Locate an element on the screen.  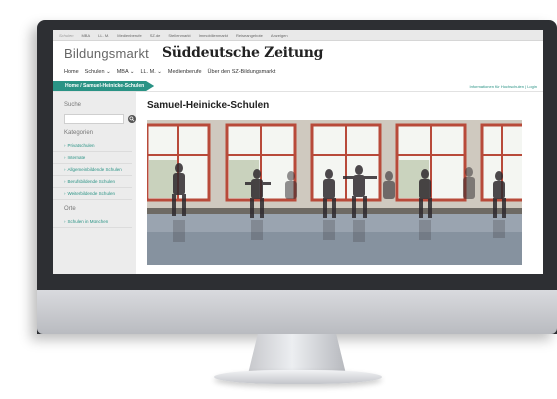
top-link-medienberufe: Medienberufe is located at coordinates (129, 35).